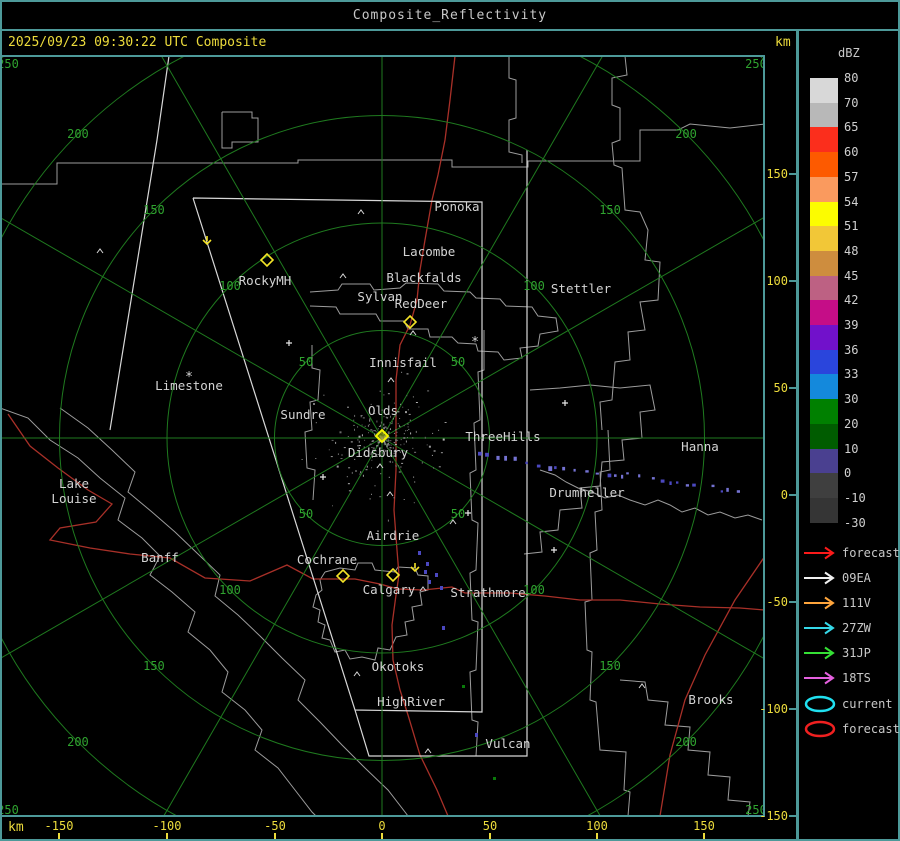 The image size is (900, 841). Describe the element at coordinates (851, 250) in the screenshot. I see `dbz-scale-label: 48` at that location.